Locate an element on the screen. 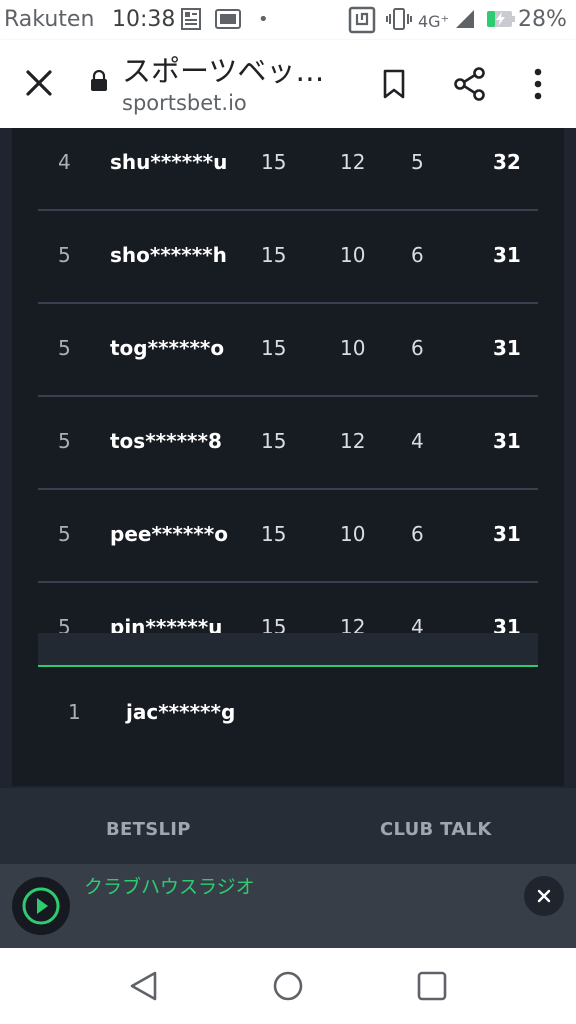 The height and width of the screenshot is (1024, 576). bottom-tabs: BETSLIP CLUB TALK is located at coordinates (288, 826).